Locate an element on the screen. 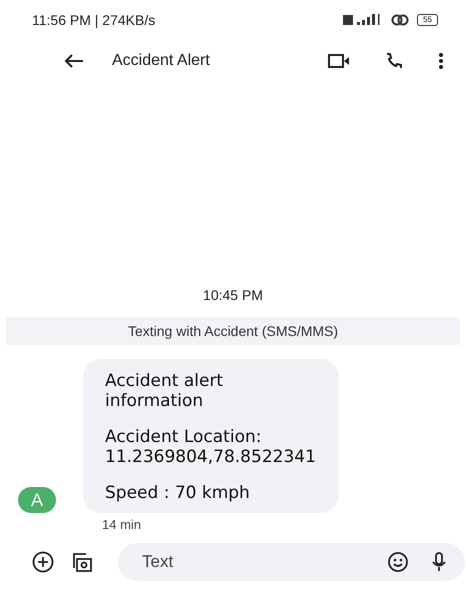  phone-icon is located at coordinates (394, 61).